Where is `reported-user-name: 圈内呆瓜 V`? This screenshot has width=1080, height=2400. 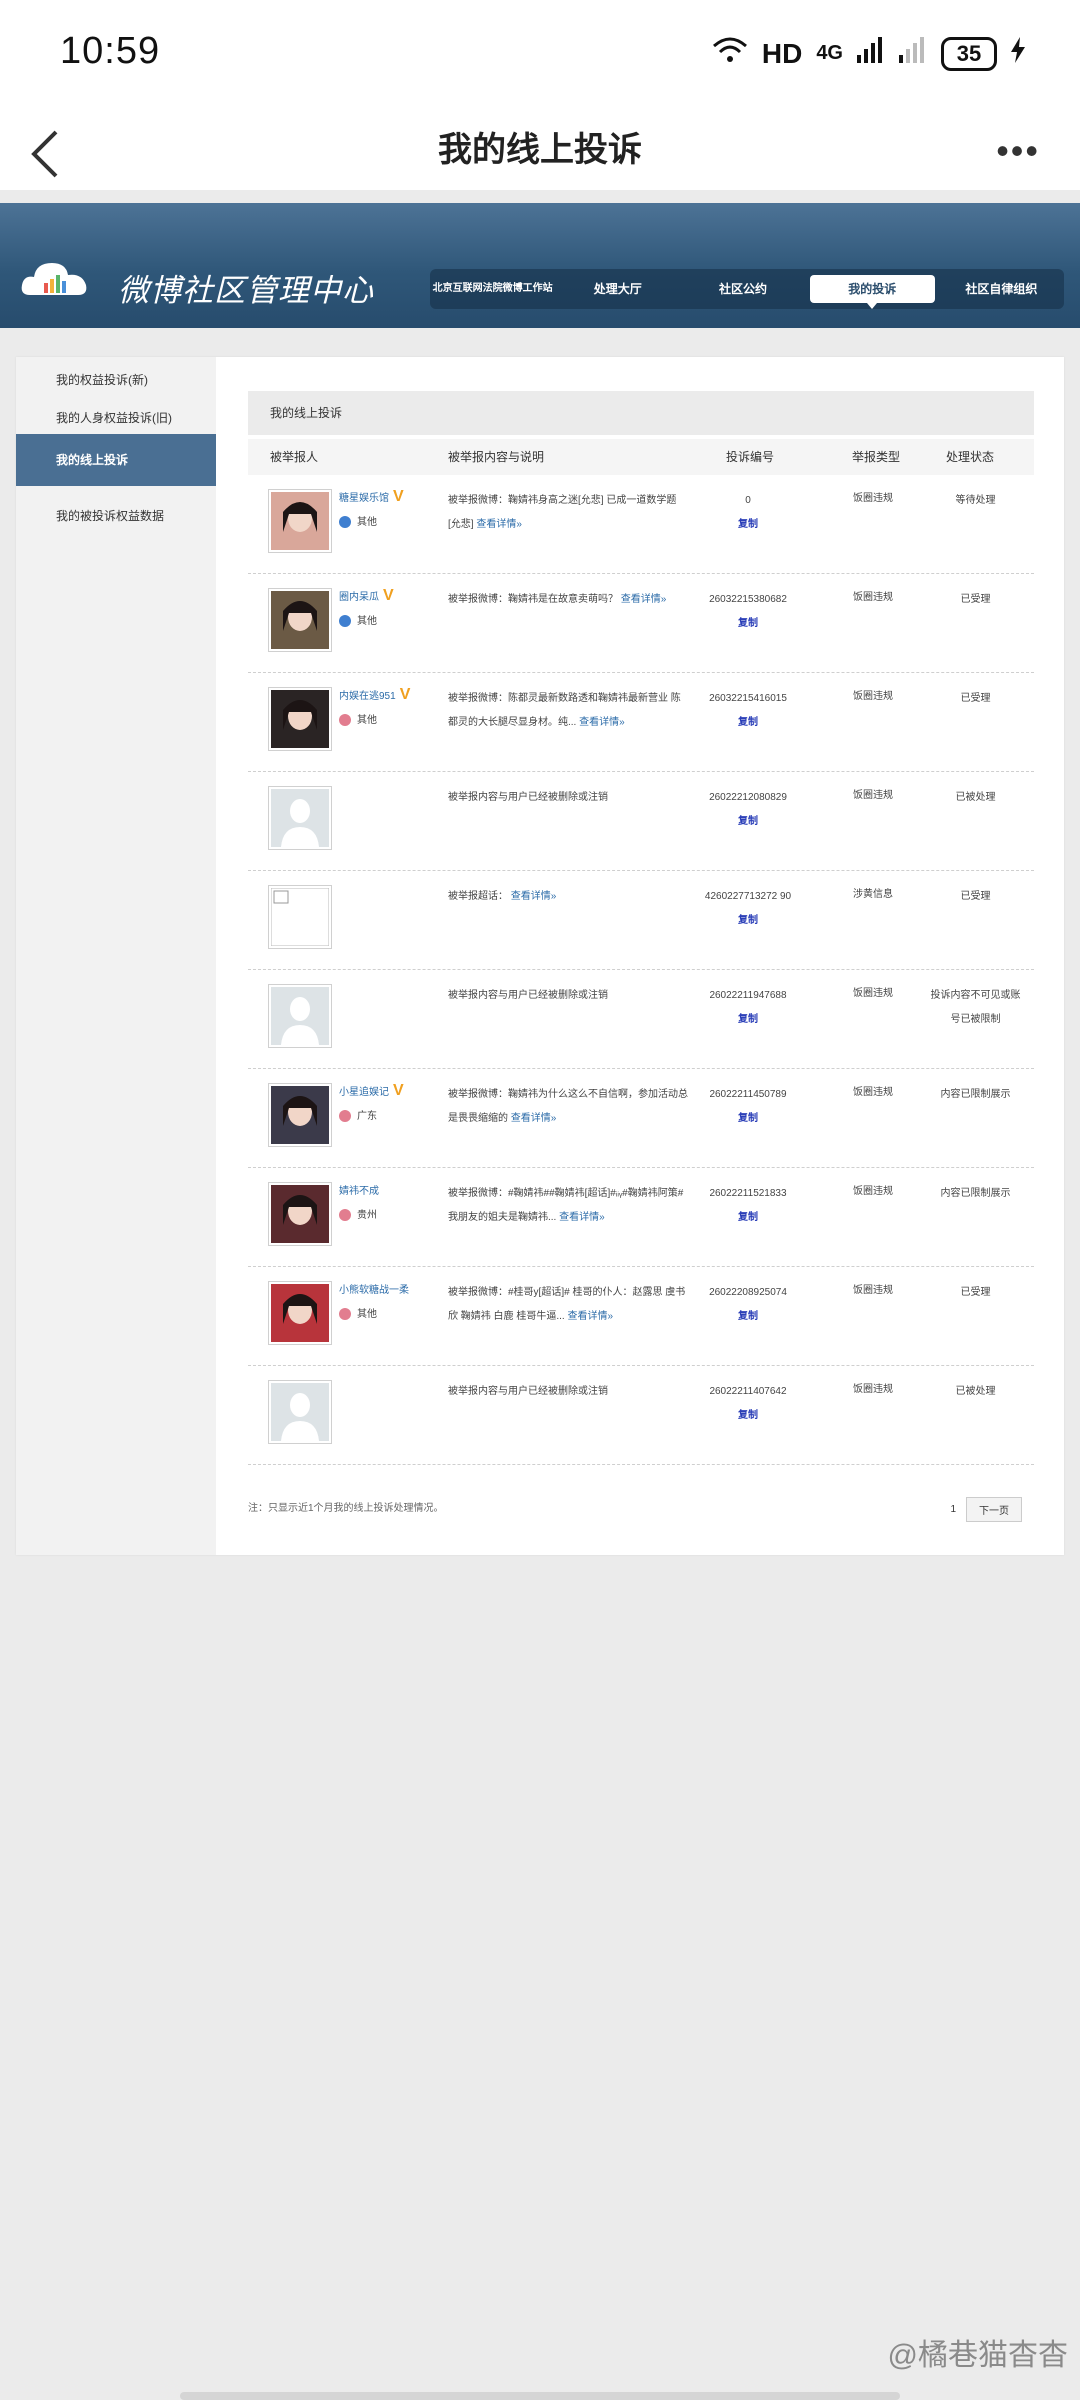
reported-user-name: 圈内呆瓜 V is located at coordinates (366, 596).